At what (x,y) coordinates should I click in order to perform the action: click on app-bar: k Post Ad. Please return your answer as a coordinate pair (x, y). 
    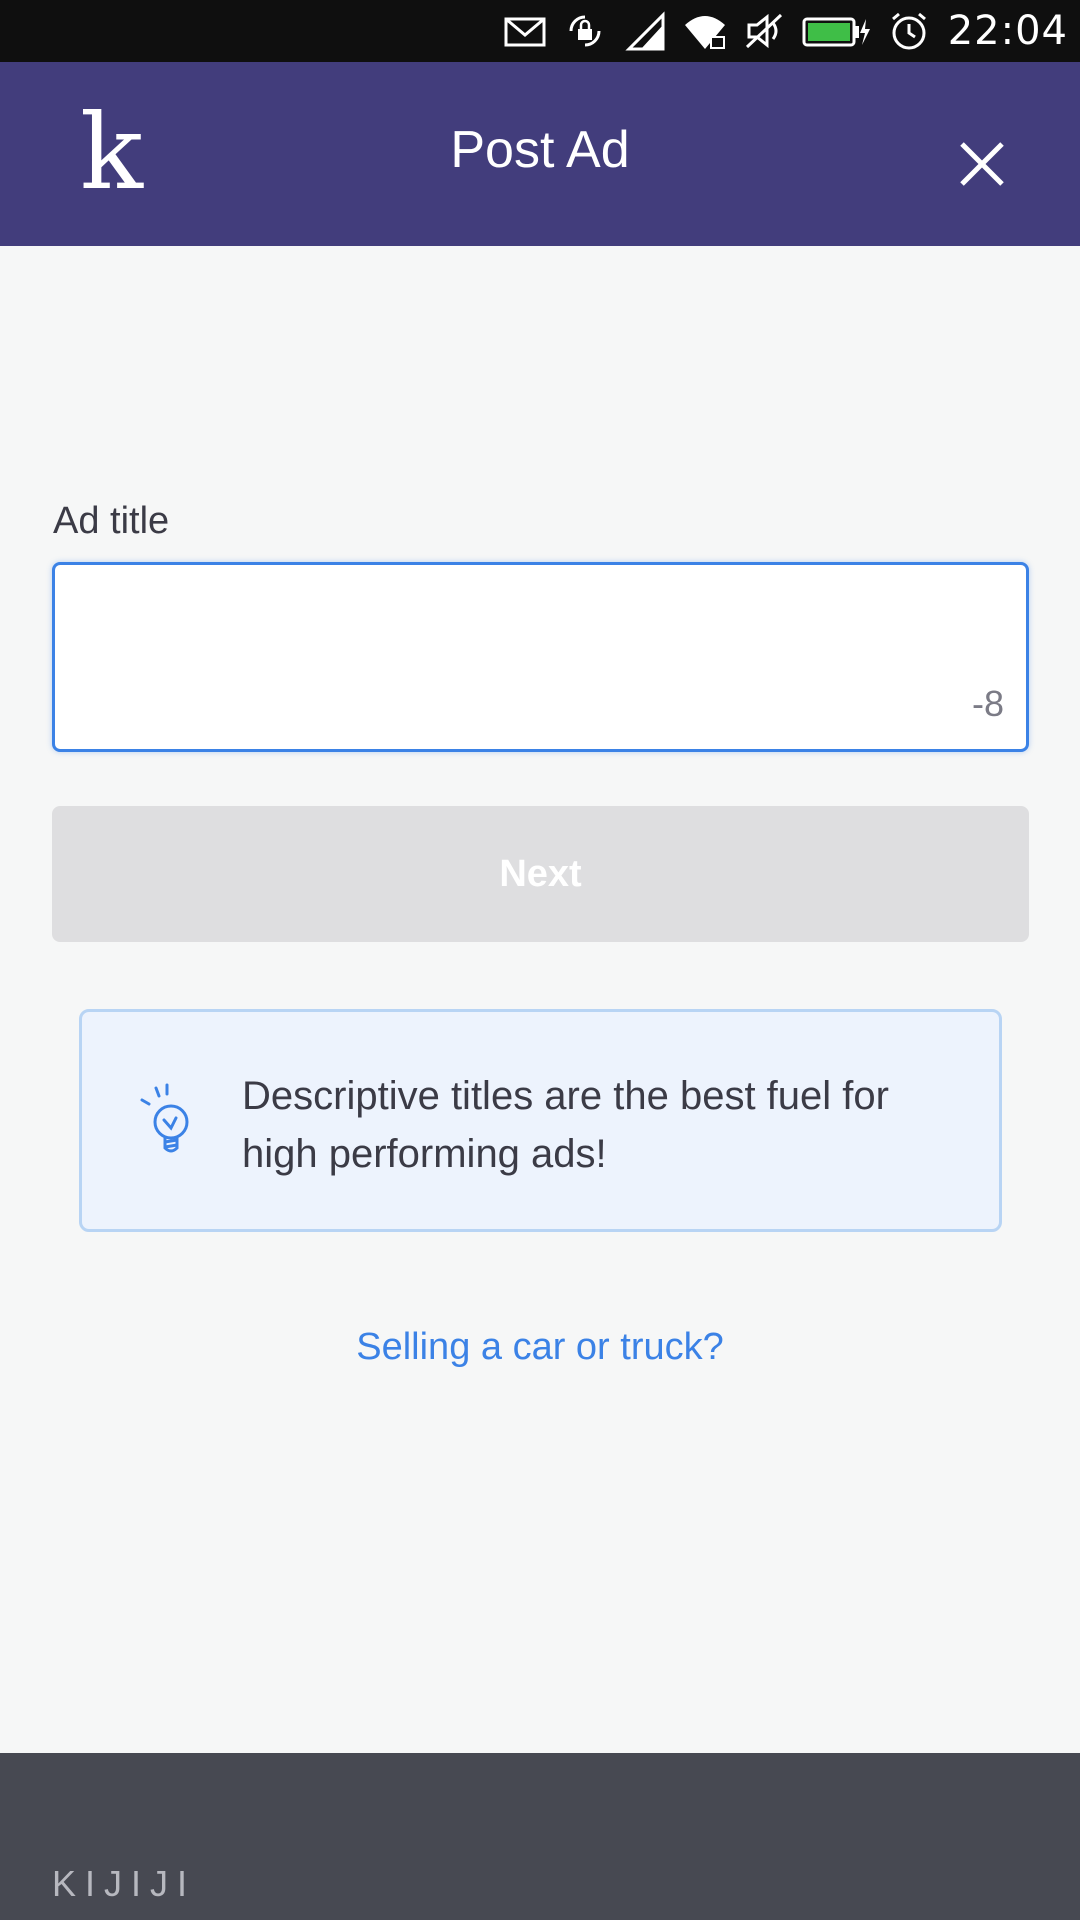
    Looking at the image, I should click on (540, 154).